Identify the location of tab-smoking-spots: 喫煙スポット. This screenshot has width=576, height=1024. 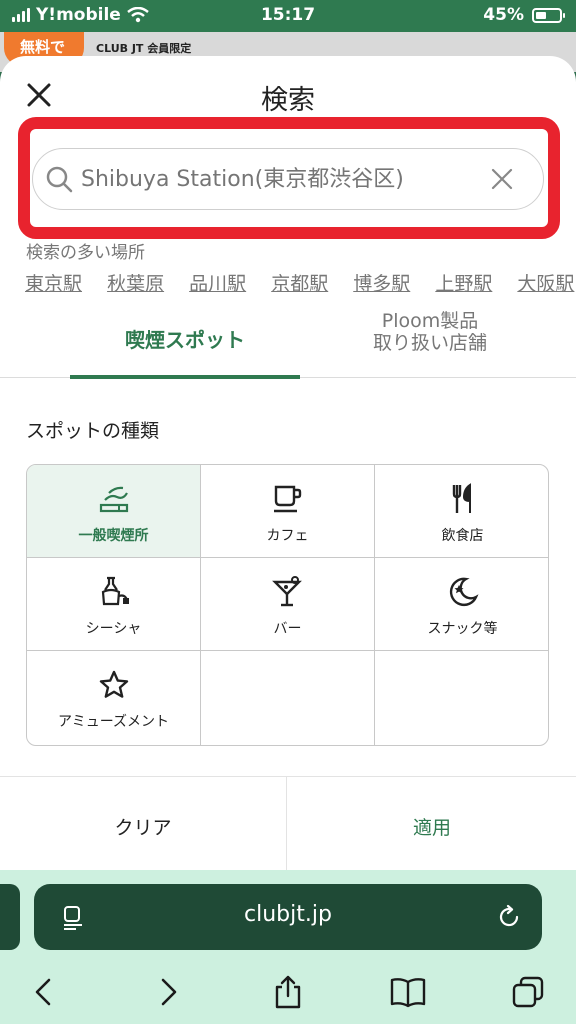
(185, 342).